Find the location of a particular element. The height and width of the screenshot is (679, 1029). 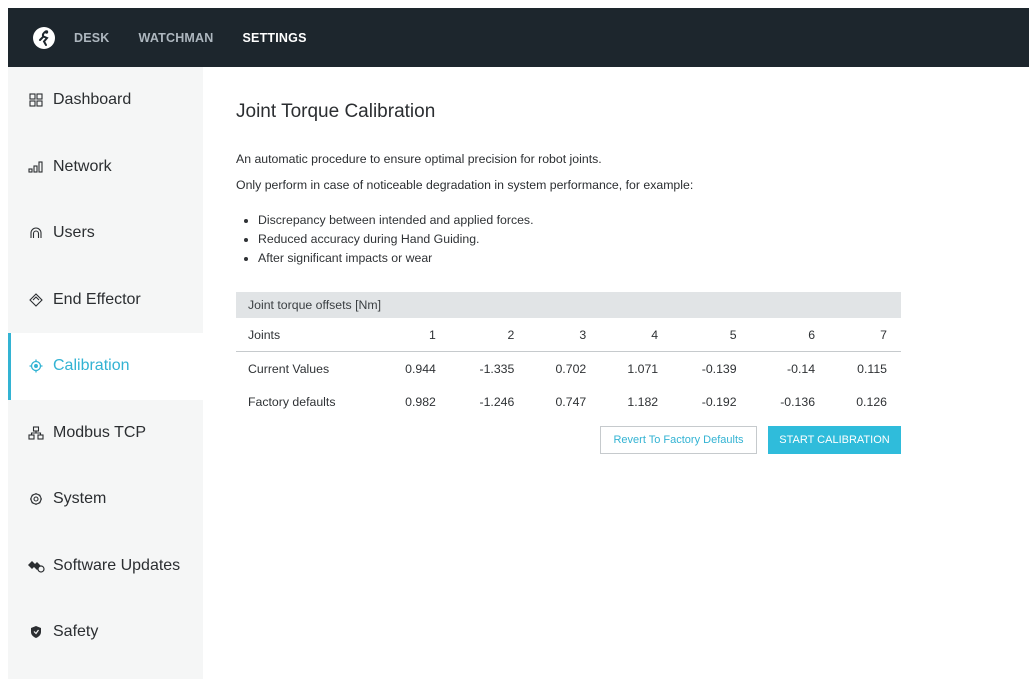

sidebar-item-label: Safety is located at coordinates (76, 632).